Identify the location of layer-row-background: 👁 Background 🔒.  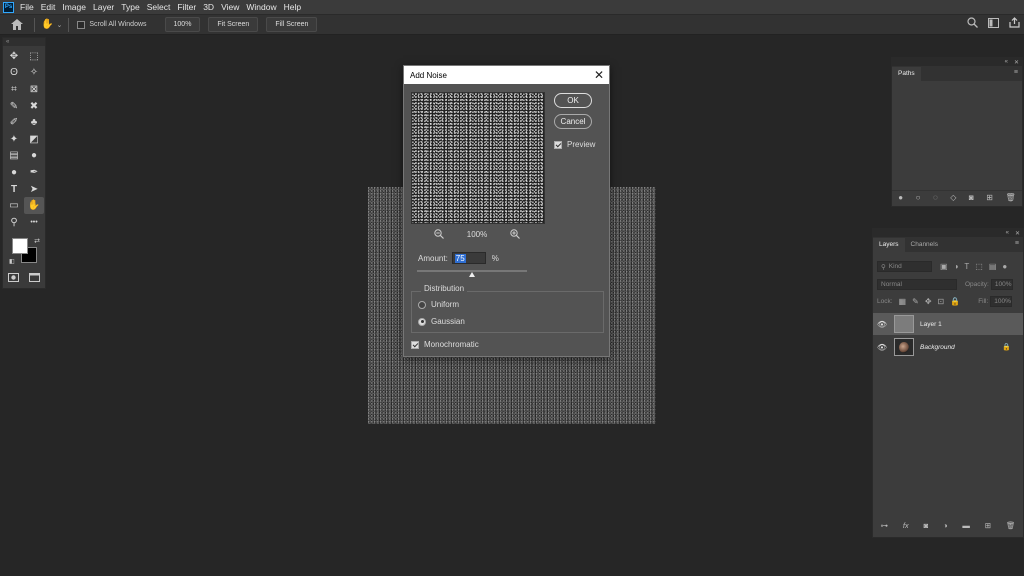
(948, 347).